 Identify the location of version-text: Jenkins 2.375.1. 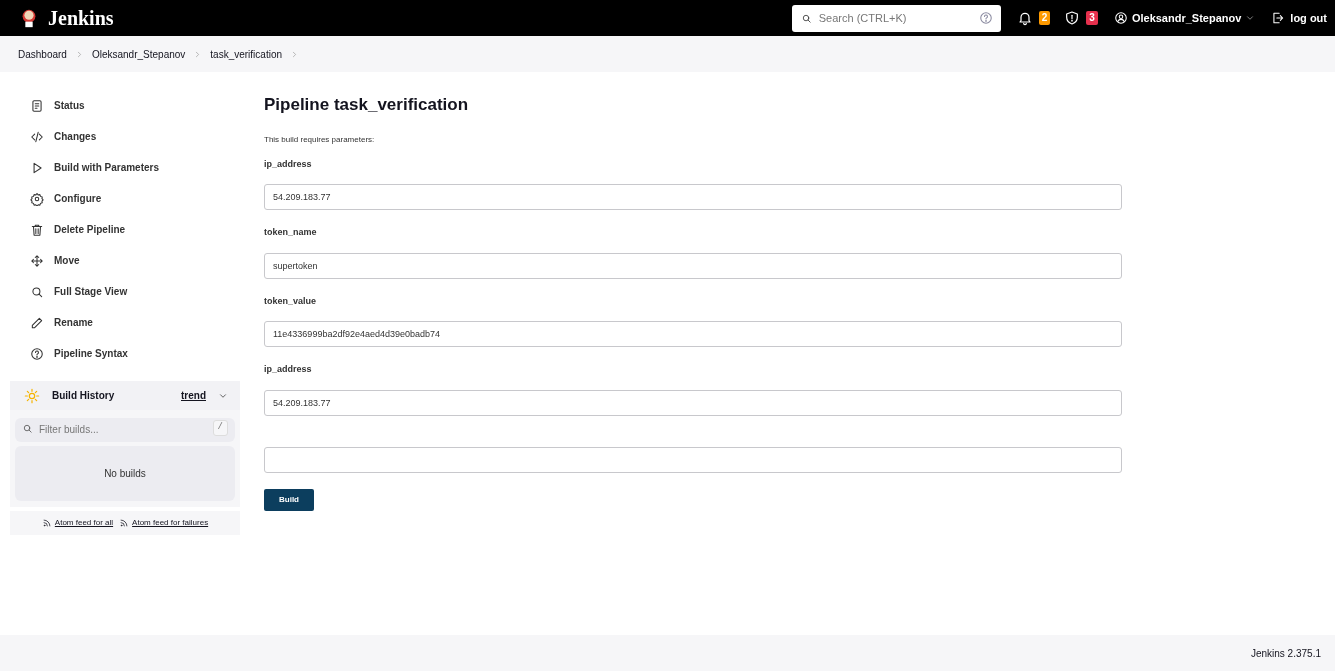
(1285, 653).